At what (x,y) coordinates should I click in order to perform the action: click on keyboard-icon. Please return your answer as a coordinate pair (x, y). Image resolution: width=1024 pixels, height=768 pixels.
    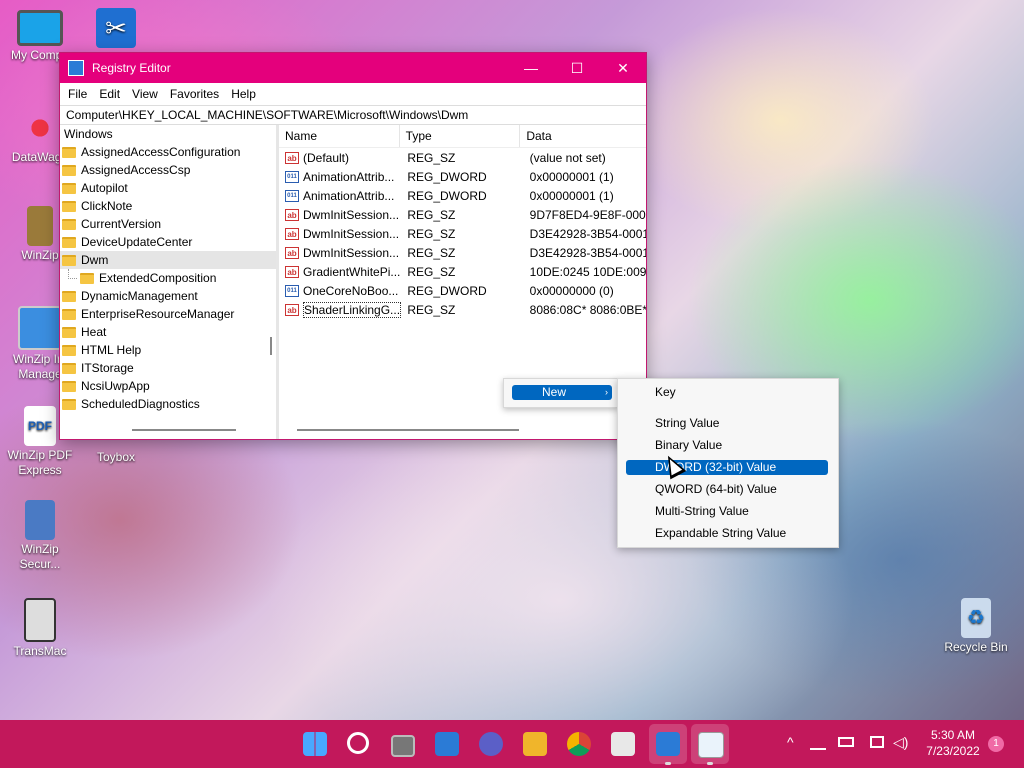
    Looking at the image, I should click on (846, 742).